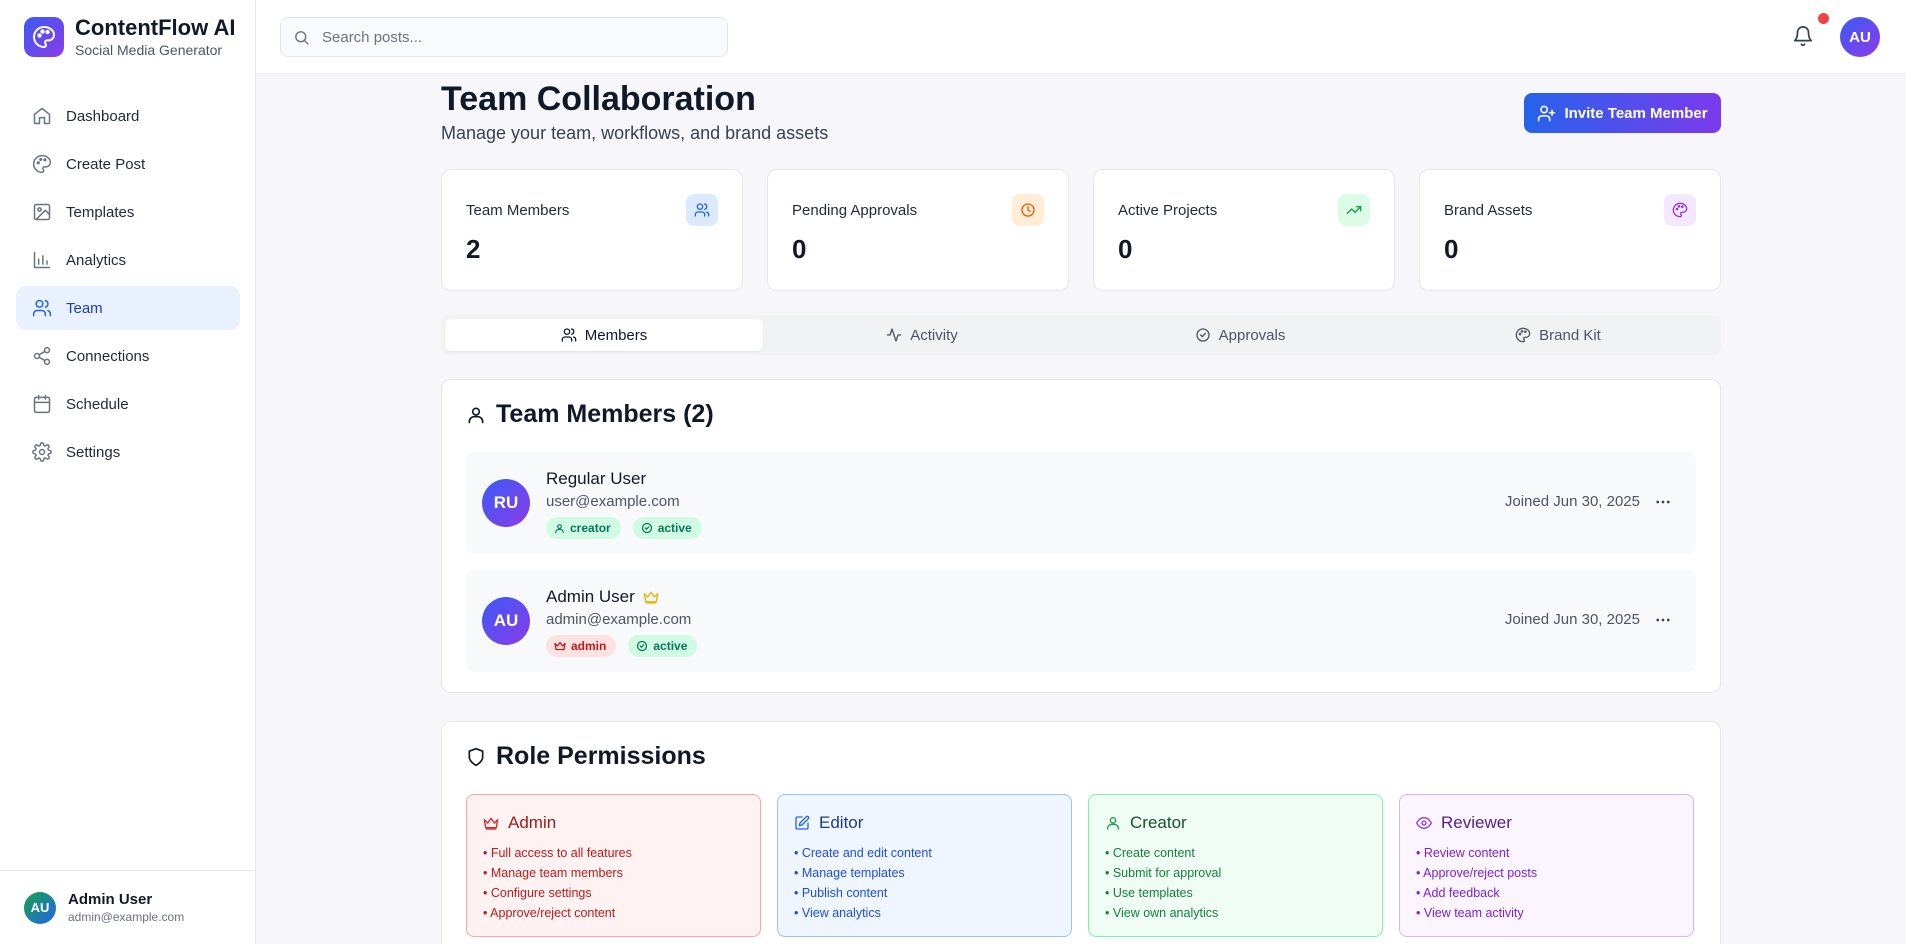 This screenshot has width=1906, height=944. I want to click on section-title-text: Team Members (2), so click(605, 414).